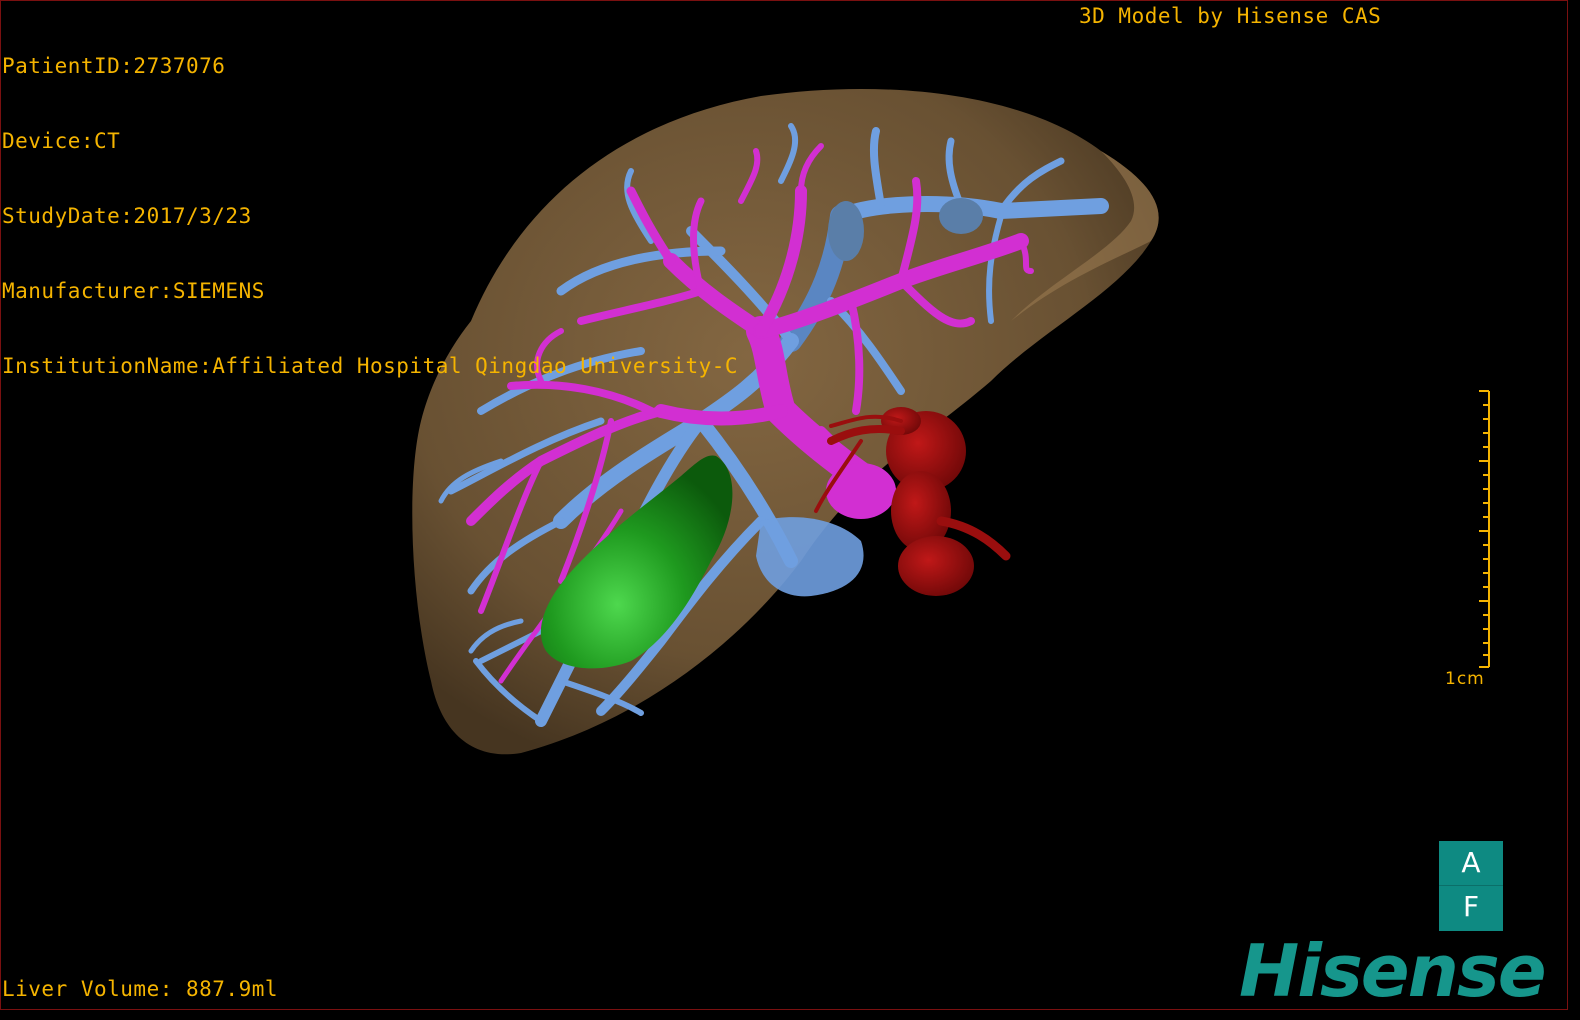  Describe the element at coordinates (1484, 529) in the screenshot. I see `scale-bar` at that location.